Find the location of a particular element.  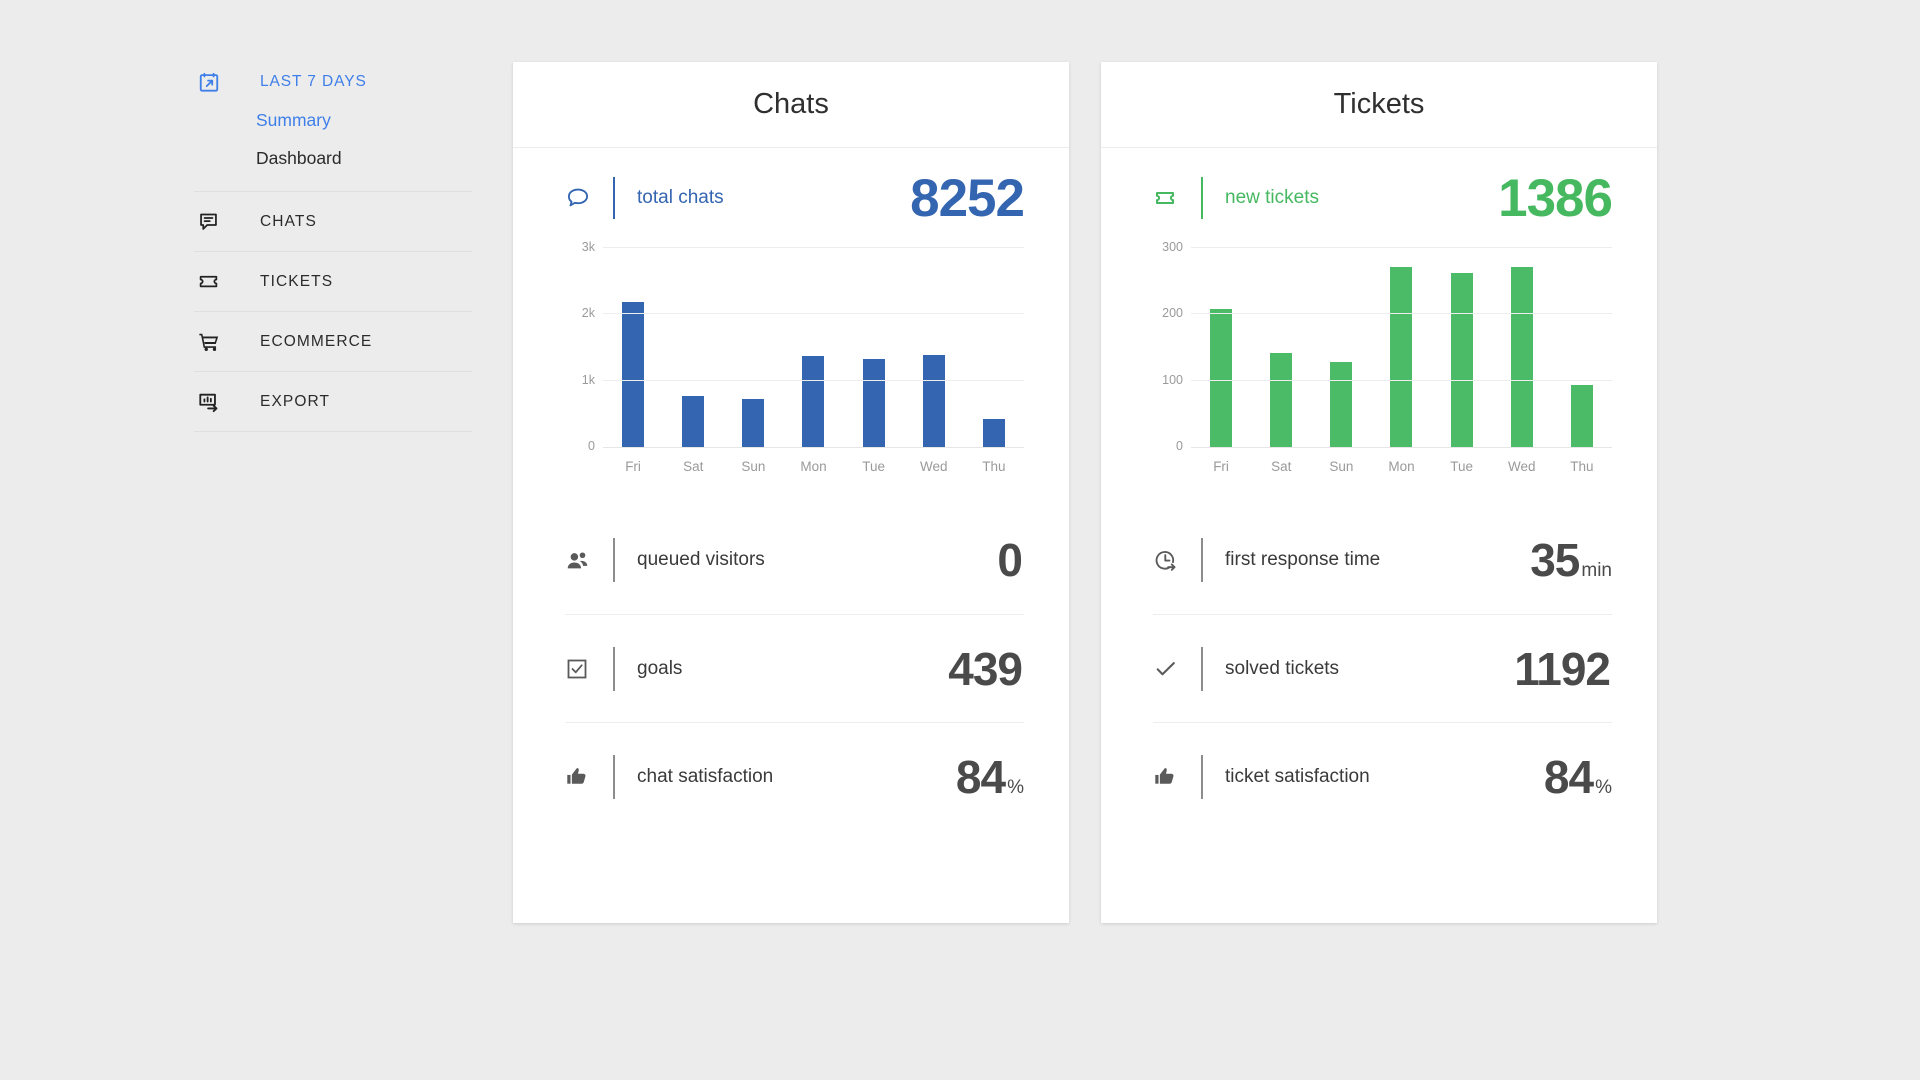

sidebar-item-dashboard: Dashboard is located at coordinates (364, 159).